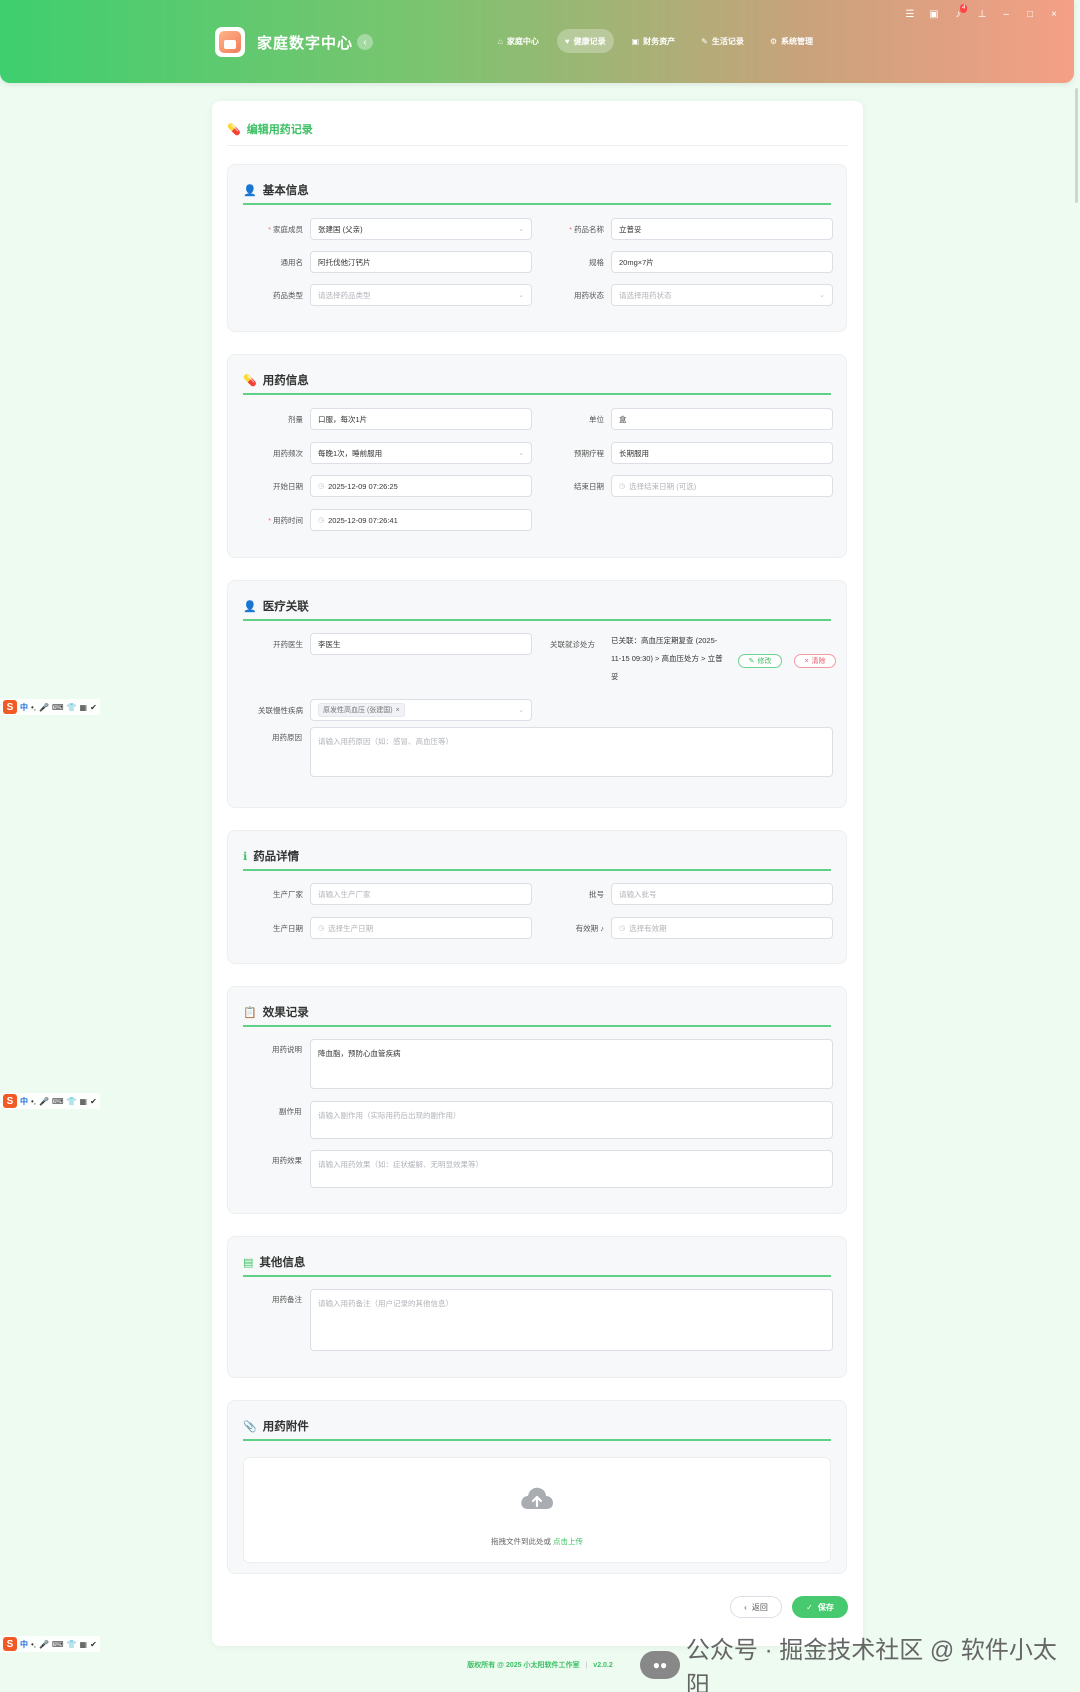 The image size is (1080, 1692). What do you see at coordinates (234, 129) in the screenshot?
I see `pills-icon: 💊` at bounding box center [234, 129].